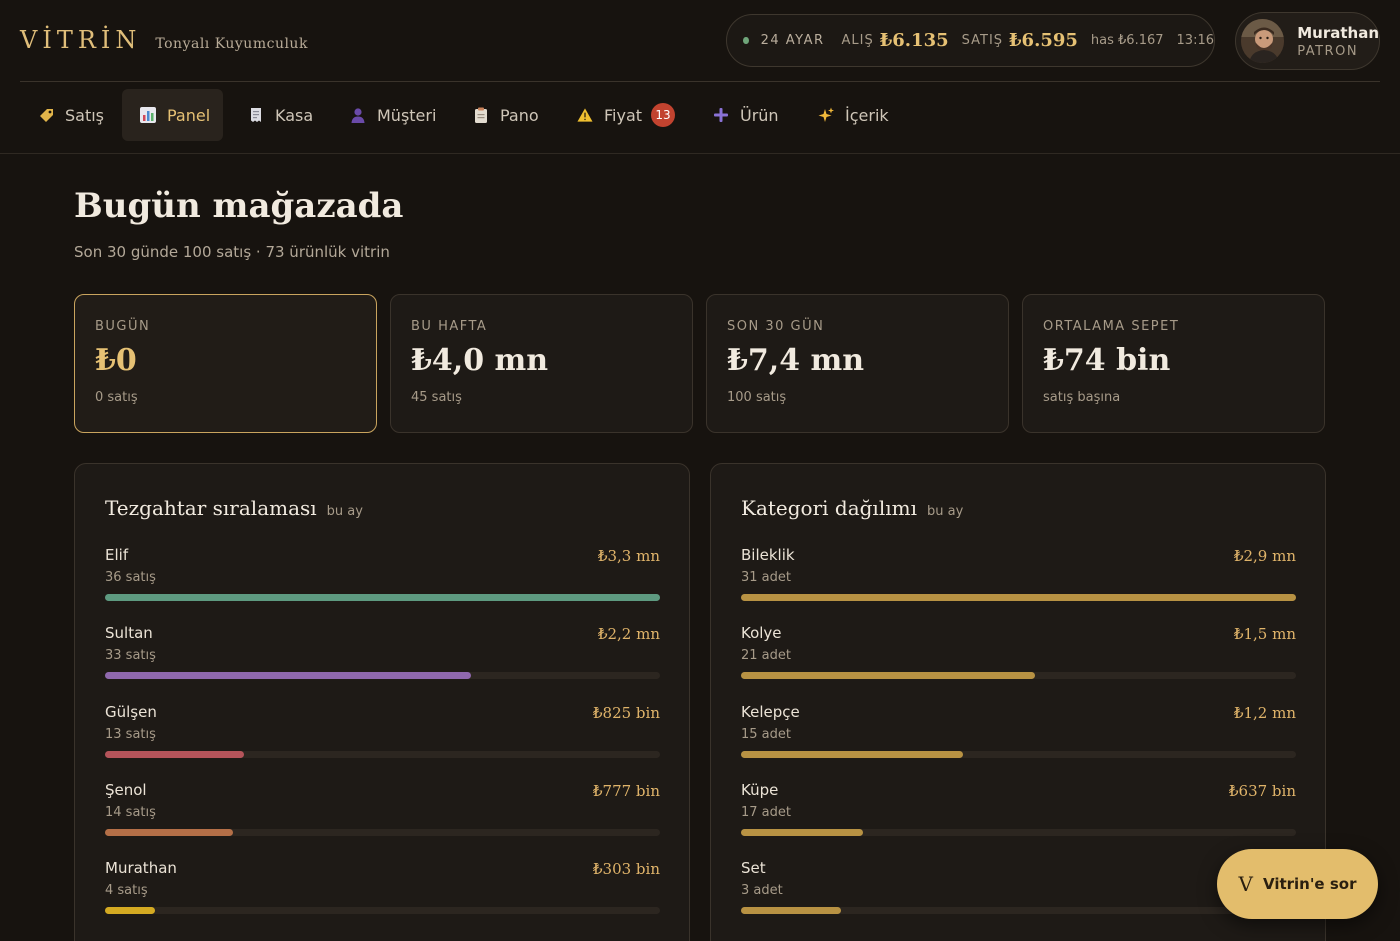 This screenshot has width=1400, height=941. What do you see at coordinates (759, 115) in the screenshot?
I see `nav-label: Ürün` at bounding box center [759, 115].